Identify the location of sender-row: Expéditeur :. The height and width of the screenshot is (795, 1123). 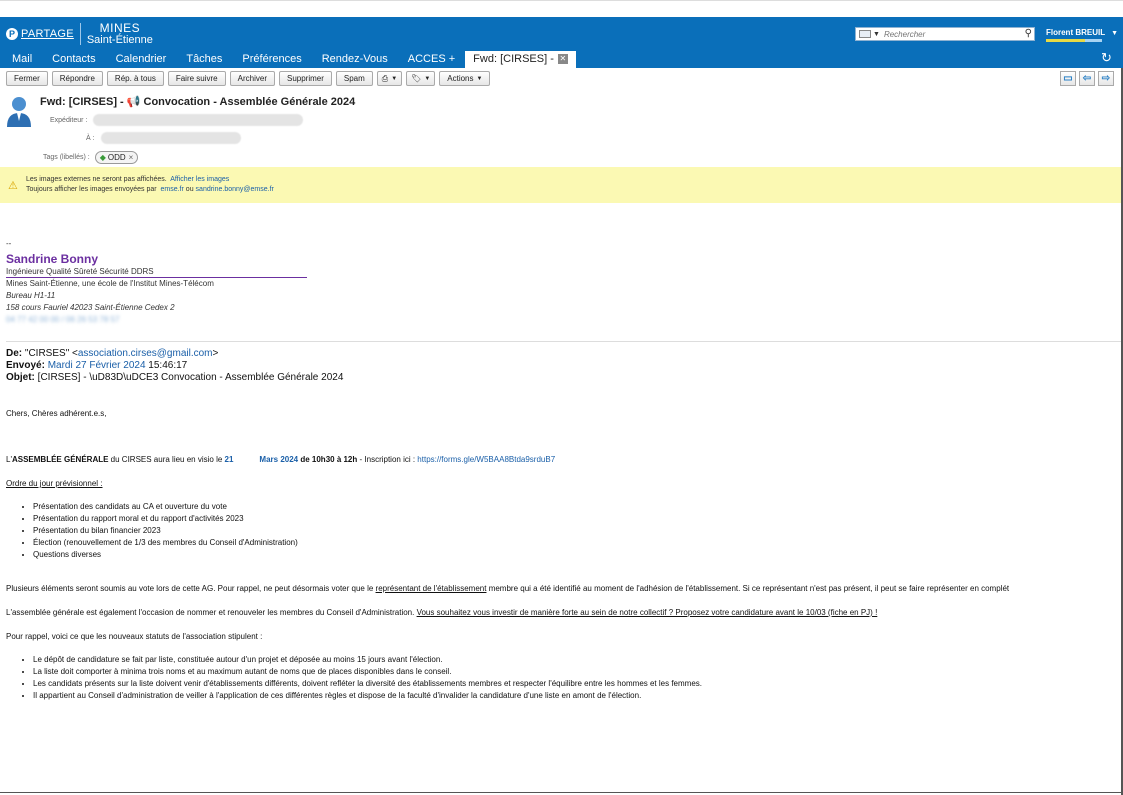
(177, 120).